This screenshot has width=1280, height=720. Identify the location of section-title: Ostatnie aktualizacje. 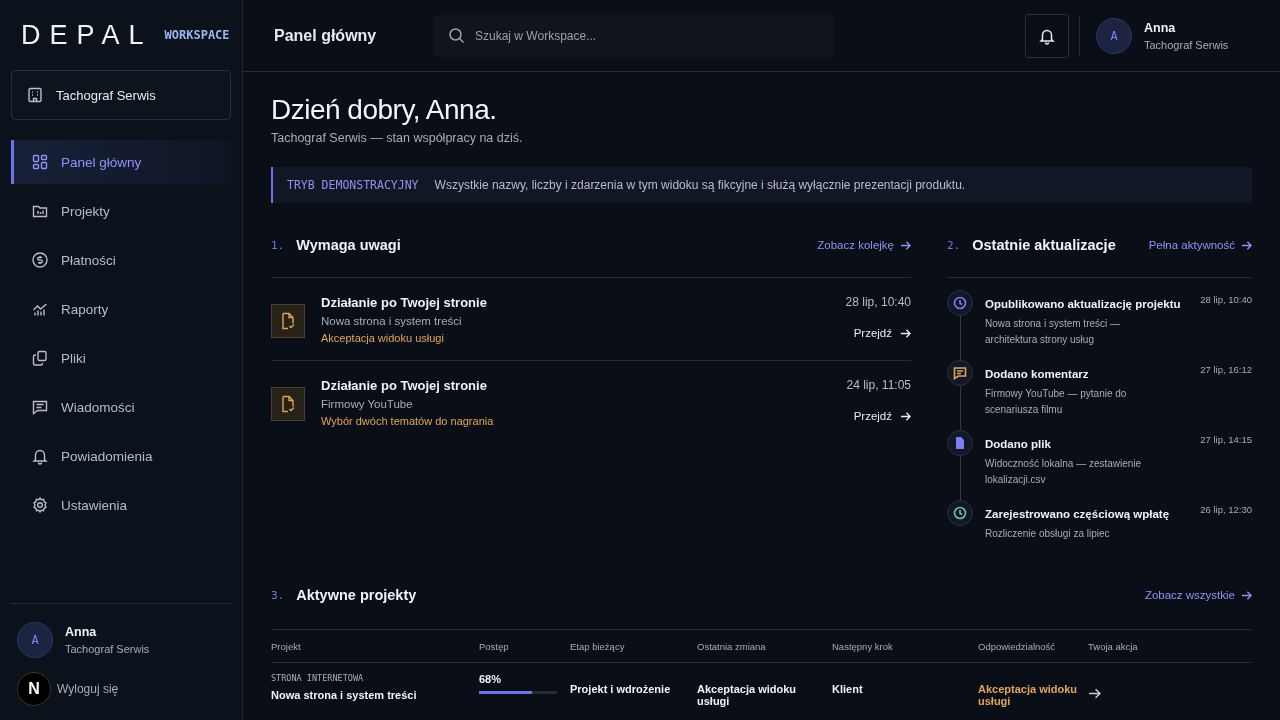
(1044, 245).